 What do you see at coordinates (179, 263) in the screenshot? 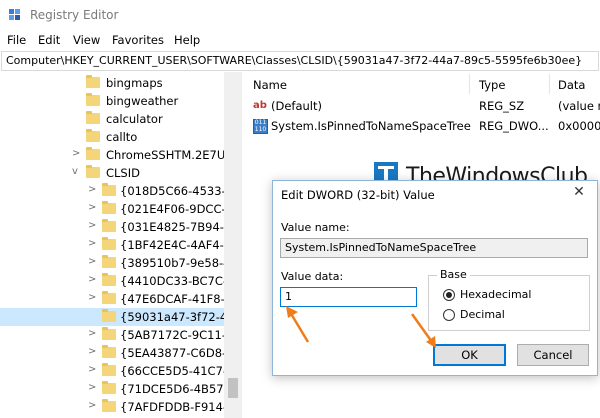
I see `tree-item-label: {389510b7-9e58-40` at bounding box center [179, 263].